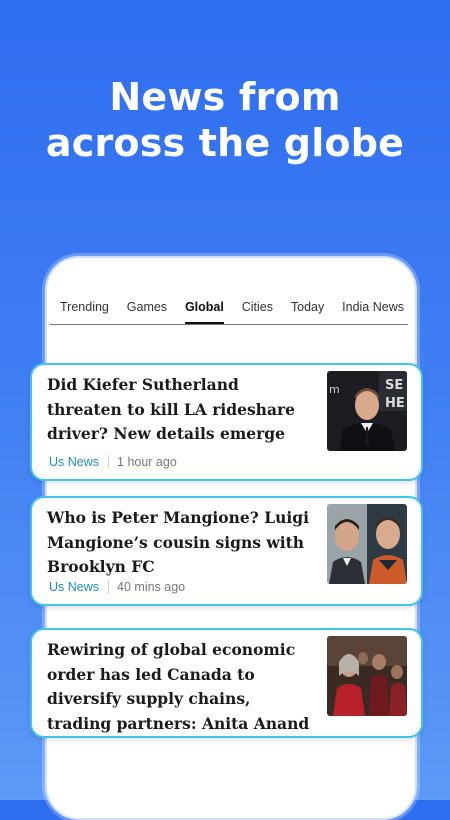 The width and height of the screenshot is (450, 820). What do you see at coordinates (373, 306) in the screenshot?
I see `tab-india-news: India News` at bounding box center [373, 306].